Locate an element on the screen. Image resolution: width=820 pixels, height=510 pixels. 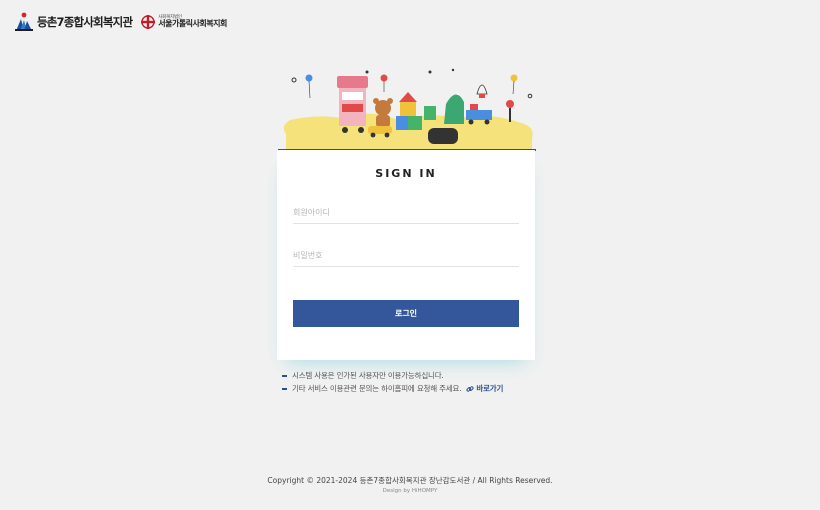
notice-item: 기타 서비스 이용관련 문의는 하이홈피에 요청해 주세요. 바로가기 is located at coordinates (392, 388).